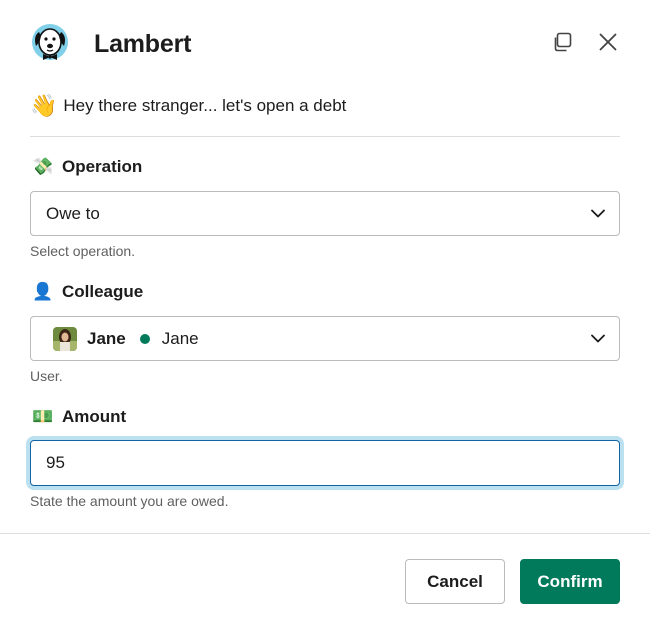 Image resolution: width=650 pixels, height=629 pixels. Describe the element at coordinates (570, 581) in the screenshot. I see `confirm-button: Confirm` at that location.